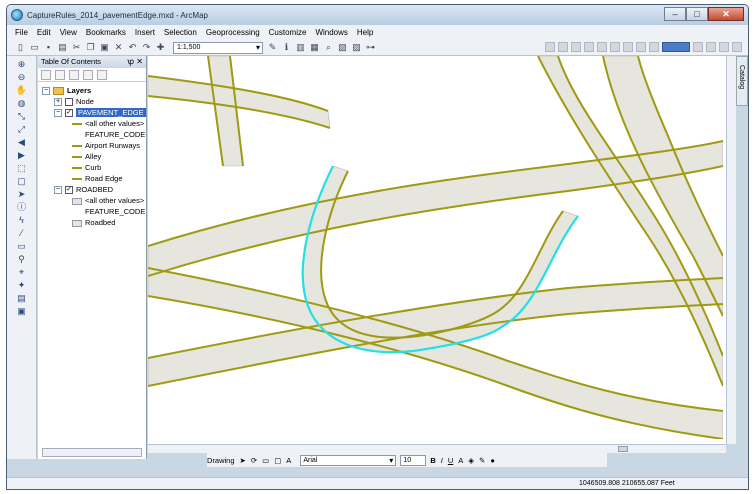  I want to click on rotate-icon: ⟳, so click(254, 460).